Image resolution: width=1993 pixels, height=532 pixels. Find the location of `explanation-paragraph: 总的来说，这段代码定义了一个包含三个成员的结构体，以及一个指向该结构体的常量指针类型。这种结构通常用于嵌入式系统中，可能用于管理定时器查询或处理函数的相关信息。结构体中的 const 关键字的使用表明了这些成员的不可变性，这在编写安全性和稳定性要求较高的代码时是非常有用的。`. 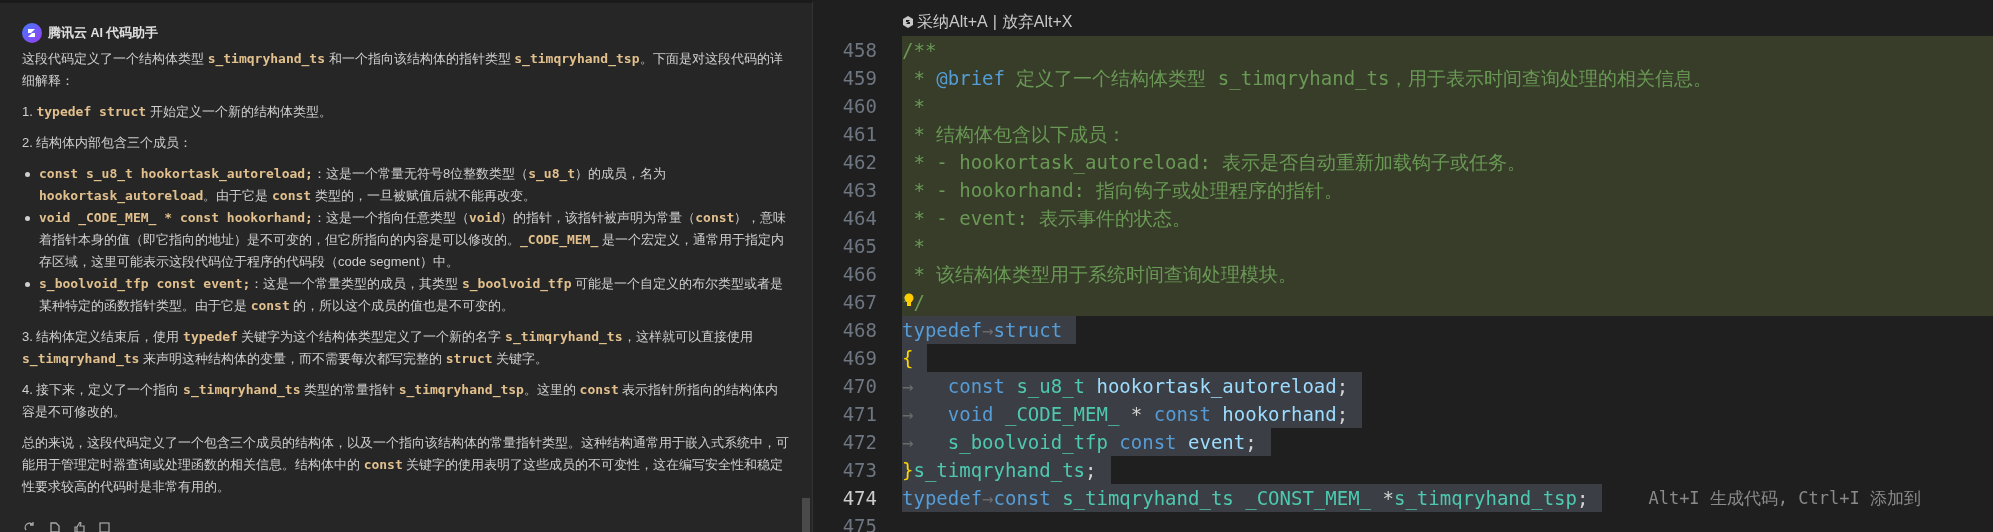

explanation-paragraph: 总的来说，这段代码定义了一个包含三个成员的结构体，以及一个指向该结构体的常量指针类型。这种结构通常用于嵌入式系统中，可能用于管理定时器查询或处理函数的相关信息。结构体中的 const 关键字的使用表明了这些成员的不可变性，这在编写安全性和稳定性要求较高的代码时是非常有用的。 is located at coordinates (406, 465).